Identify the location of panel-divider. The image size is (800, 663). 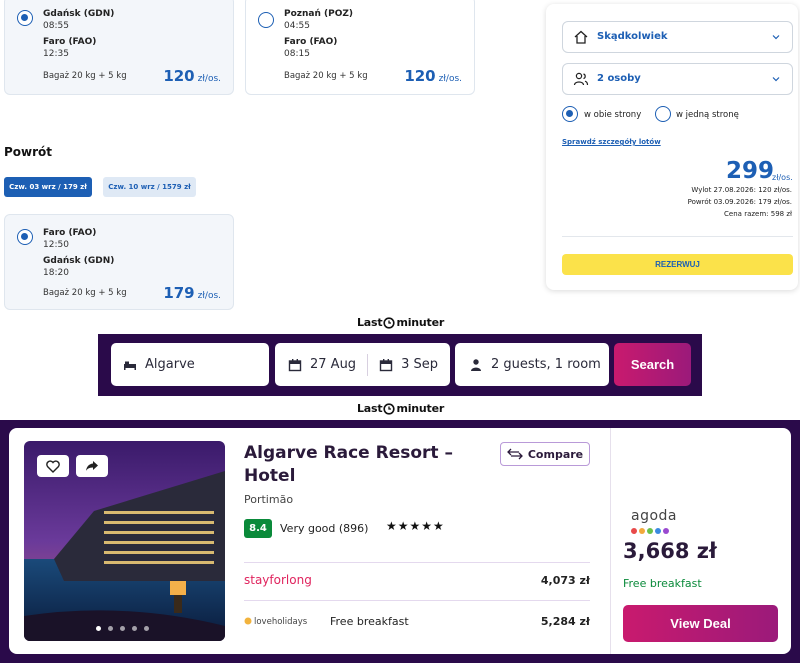
(677, 236).